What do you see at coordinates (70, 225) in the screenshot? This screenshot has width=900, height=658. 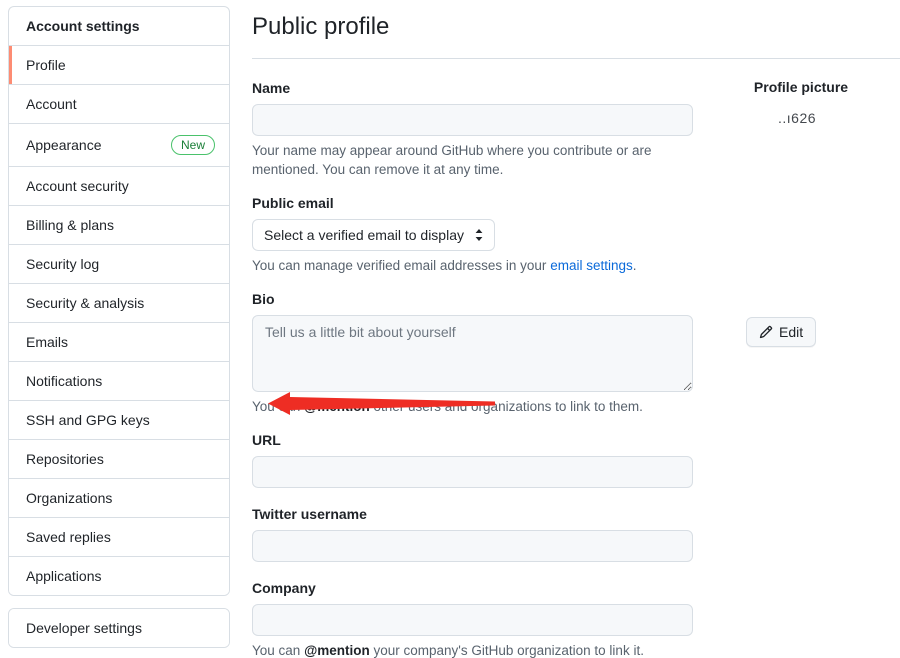 I see `sidebar-item-label: Billing & plans` at bounding box center [70, 225].